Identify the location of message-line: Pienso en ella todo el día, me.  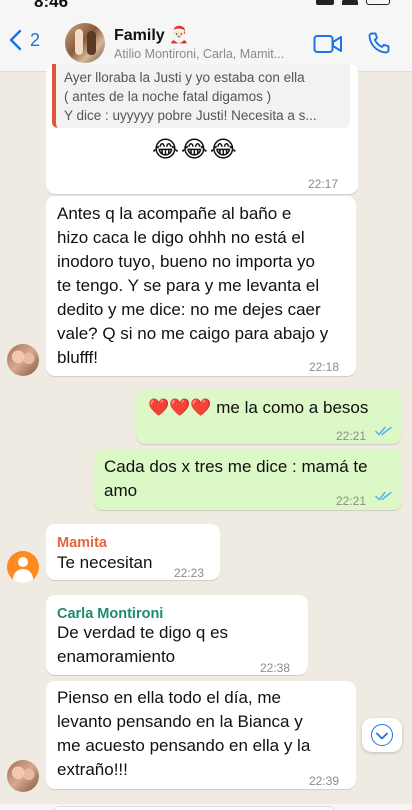
(169, 697).